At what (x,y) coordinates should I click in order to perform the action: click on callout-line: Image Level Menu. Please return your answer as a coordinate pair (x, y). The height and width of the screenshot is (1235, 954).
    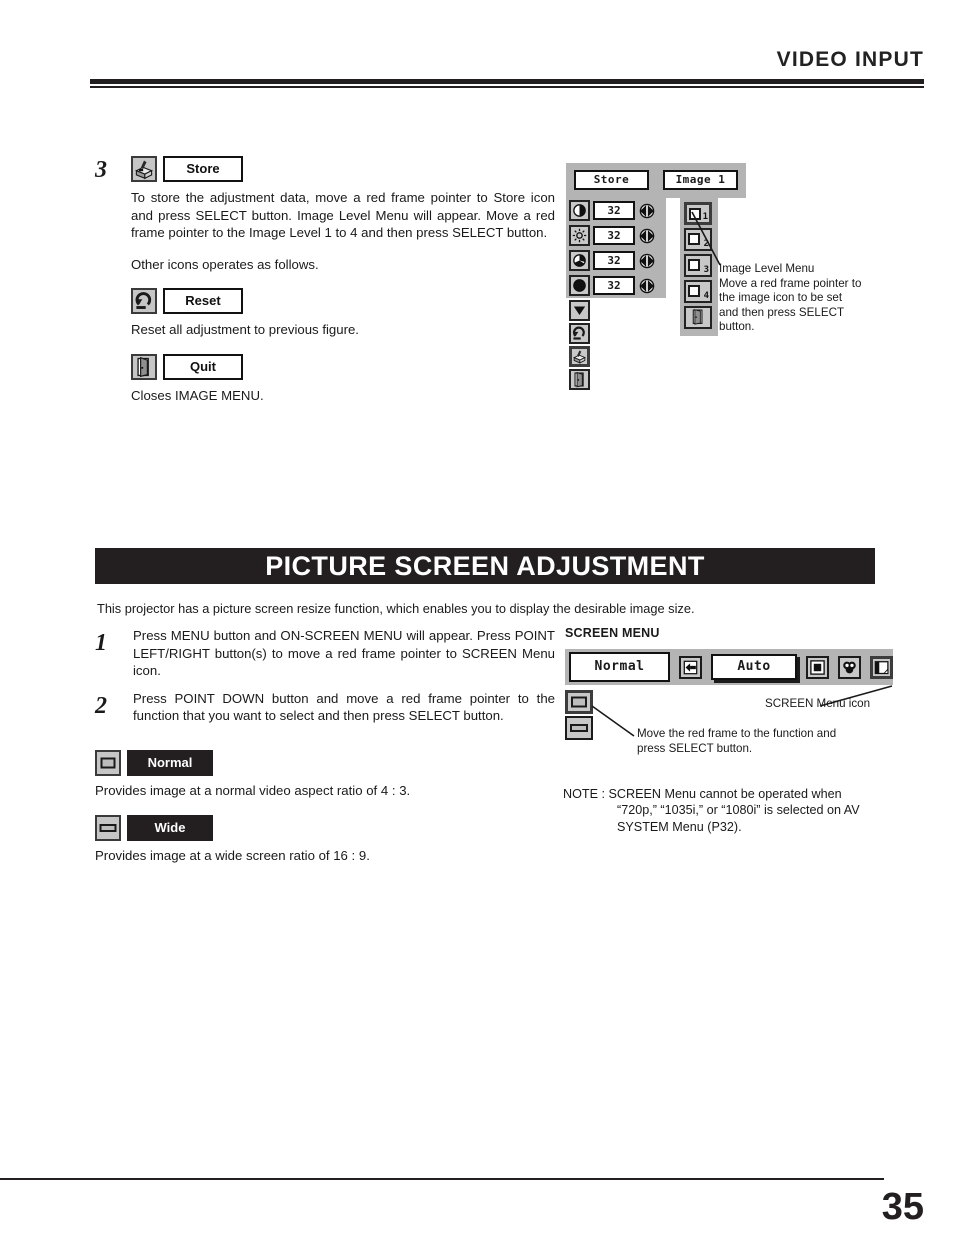
    Looking at the image, I should click on (767, 268).